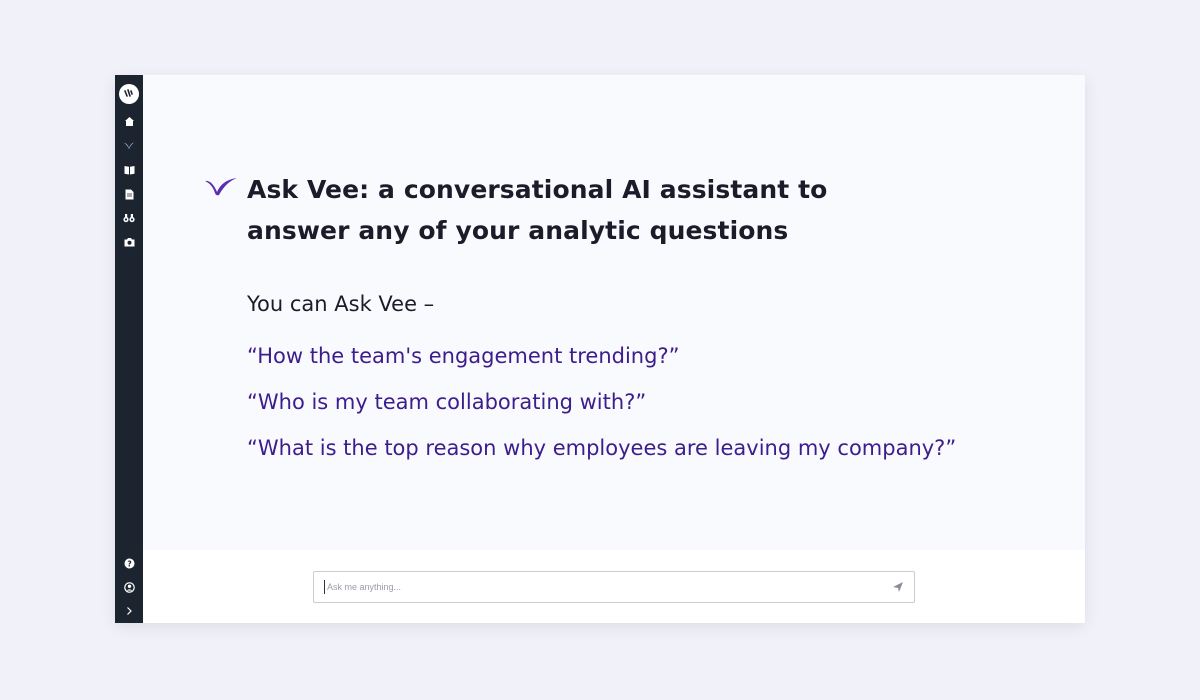 The width and height of the screenshot is (1200, 700). What do you see at coordinates (518, 230) in the screenshot?
I see `title-line-2: answer any of your analytic questions` at bounding box center [518, 230].